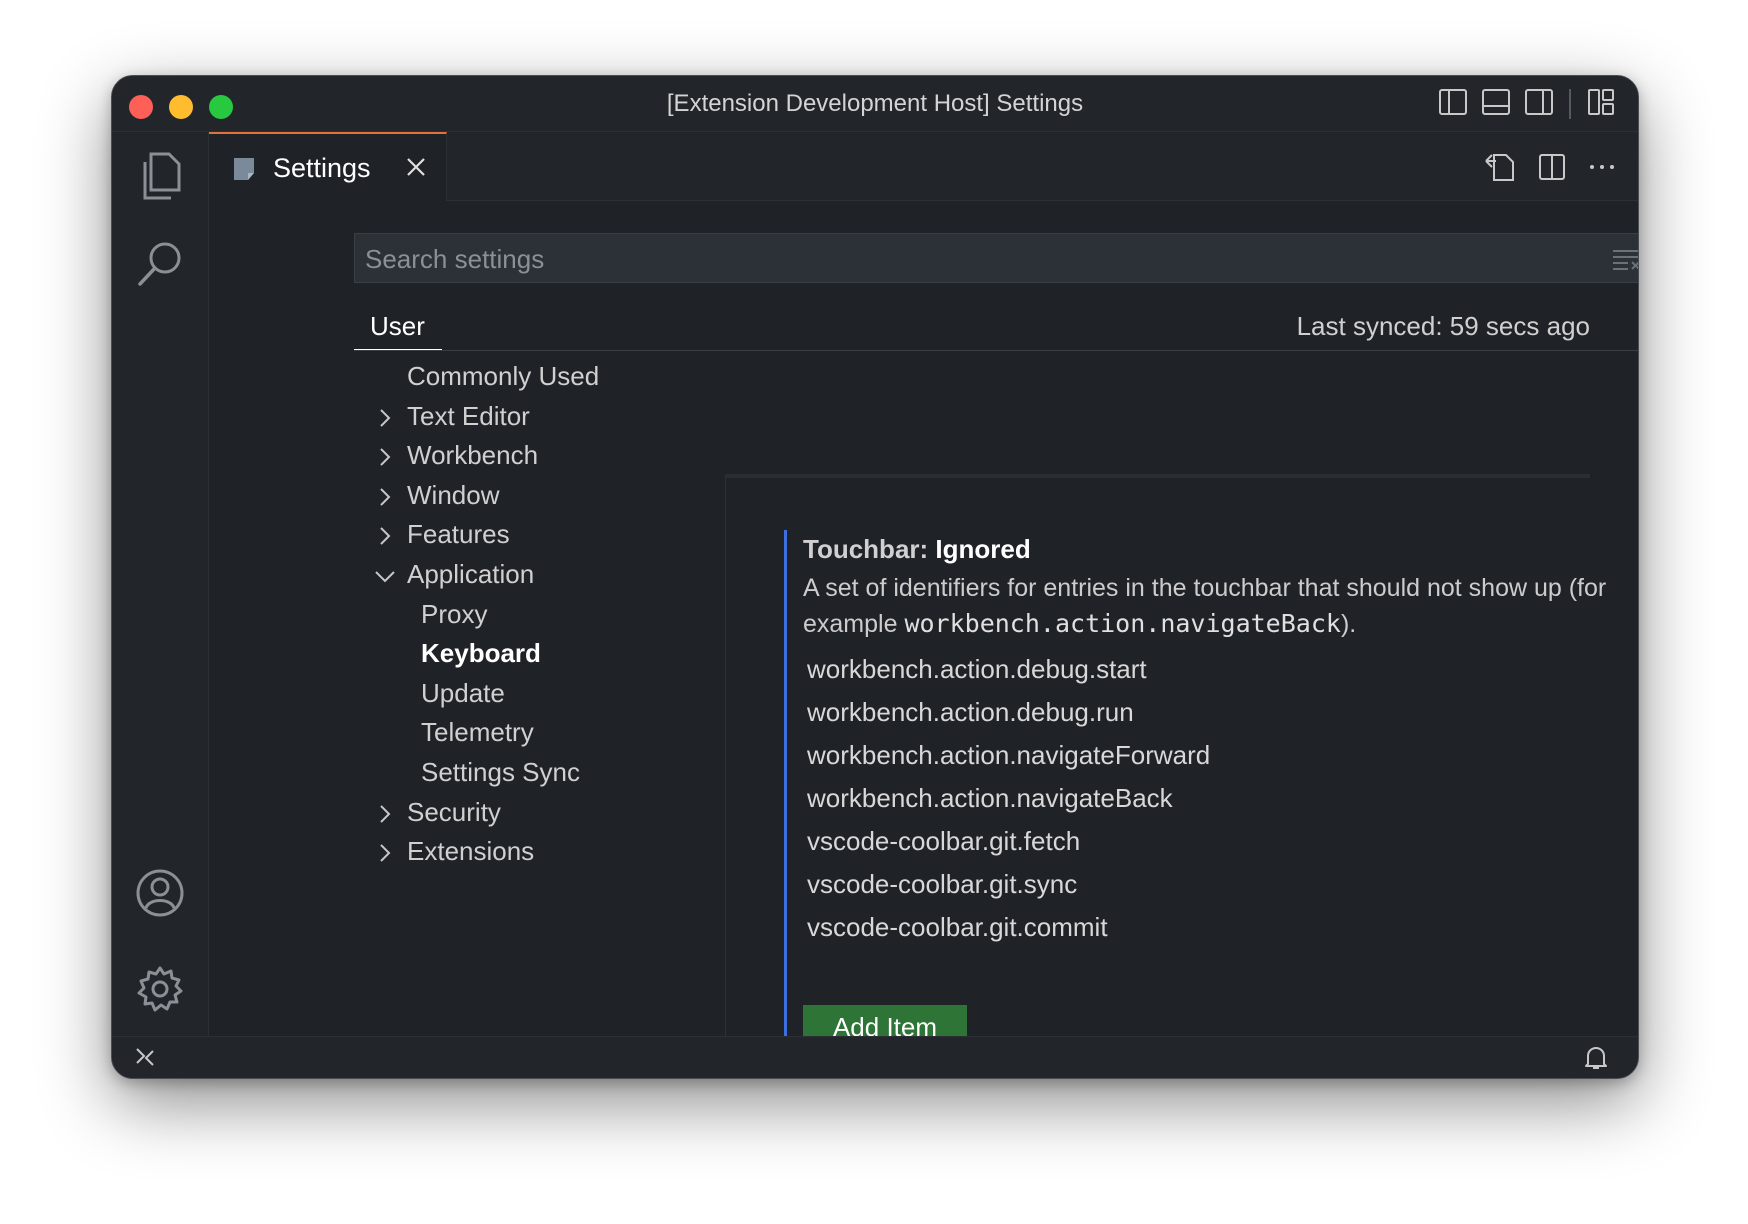 The image size is (1748, 1224). I want to click on list-item: workbench.action.debug.run, so click(970, 717).